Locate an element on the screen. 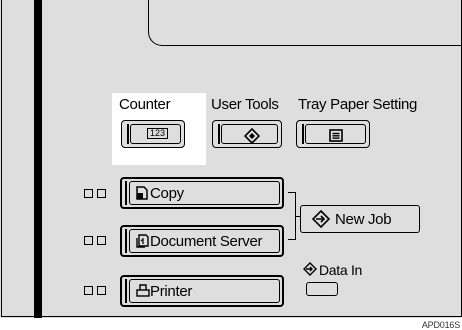 Image resolution: width=462 pixels, height=330 pixels. copy-key: Copy is located at coordinates (202, 193).